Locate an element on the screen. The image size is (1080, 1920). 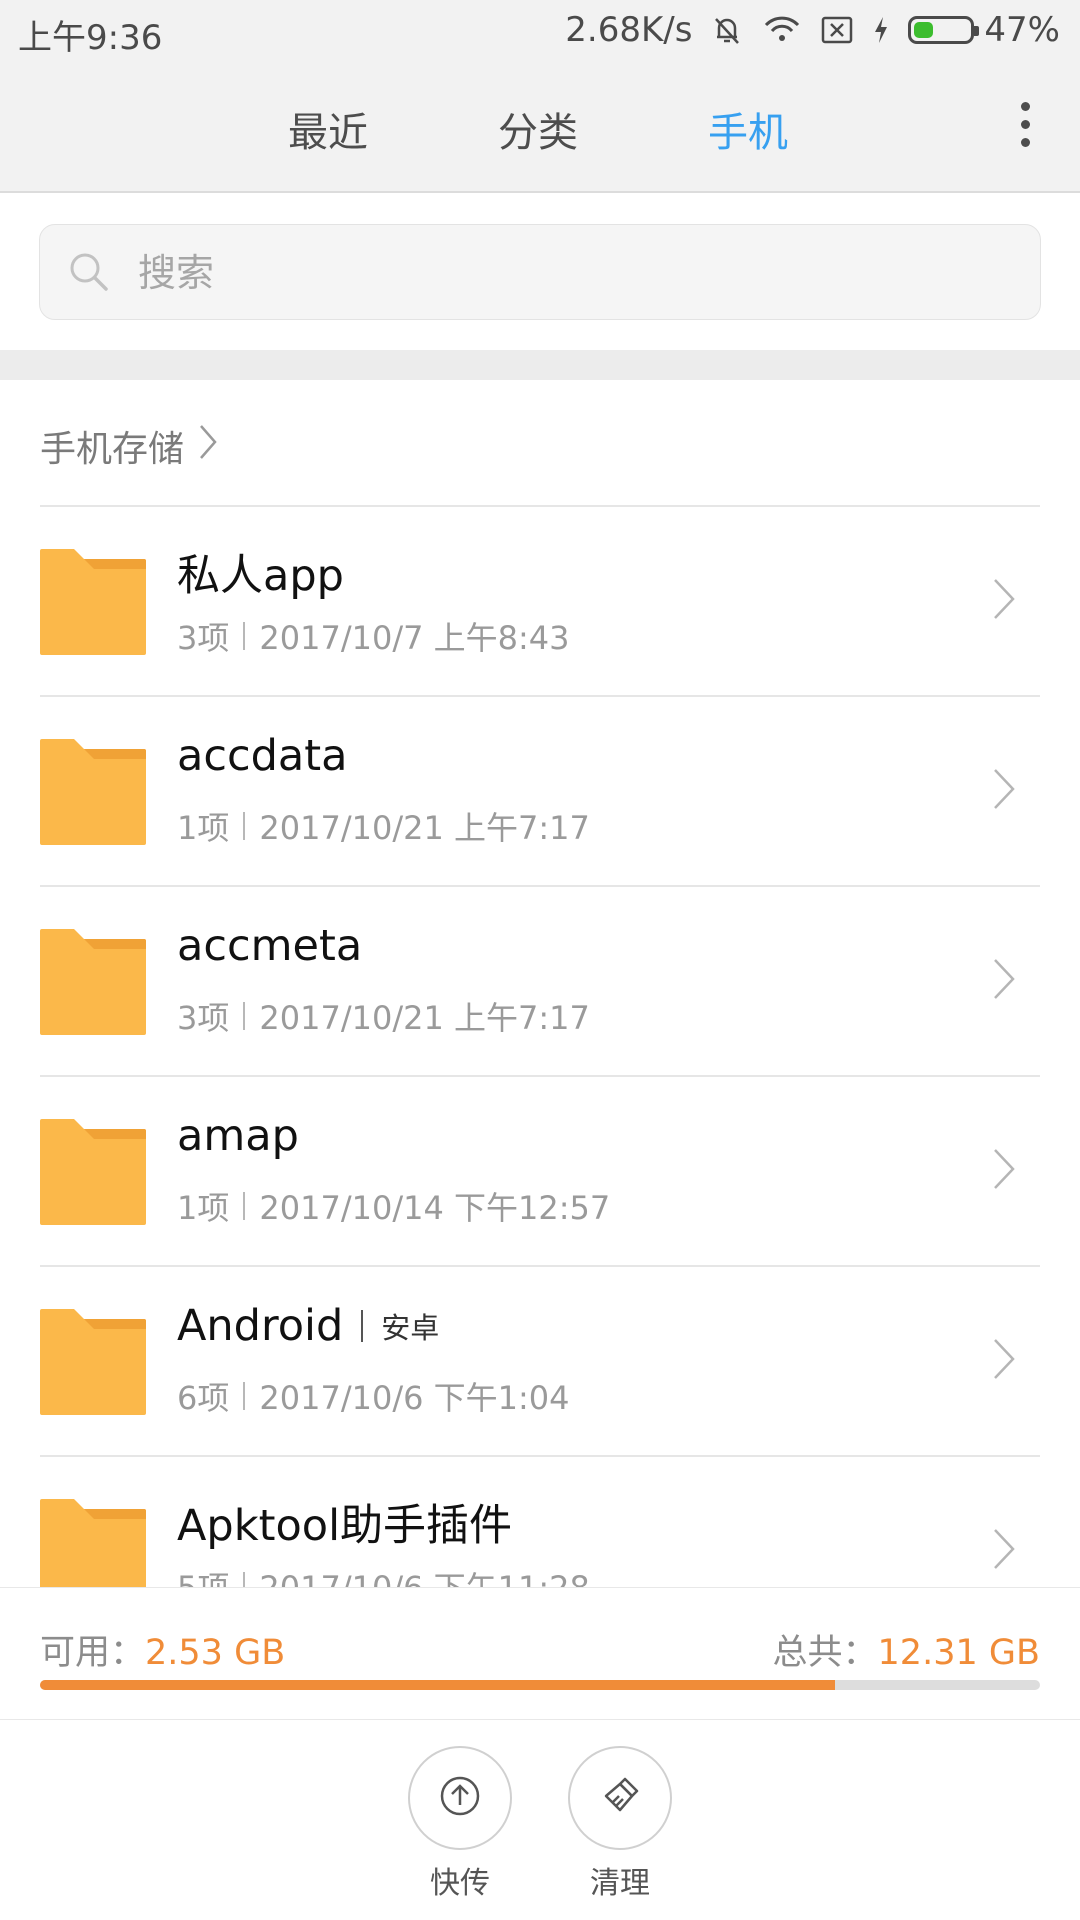
search-icon is located at coordinates (89, 274).